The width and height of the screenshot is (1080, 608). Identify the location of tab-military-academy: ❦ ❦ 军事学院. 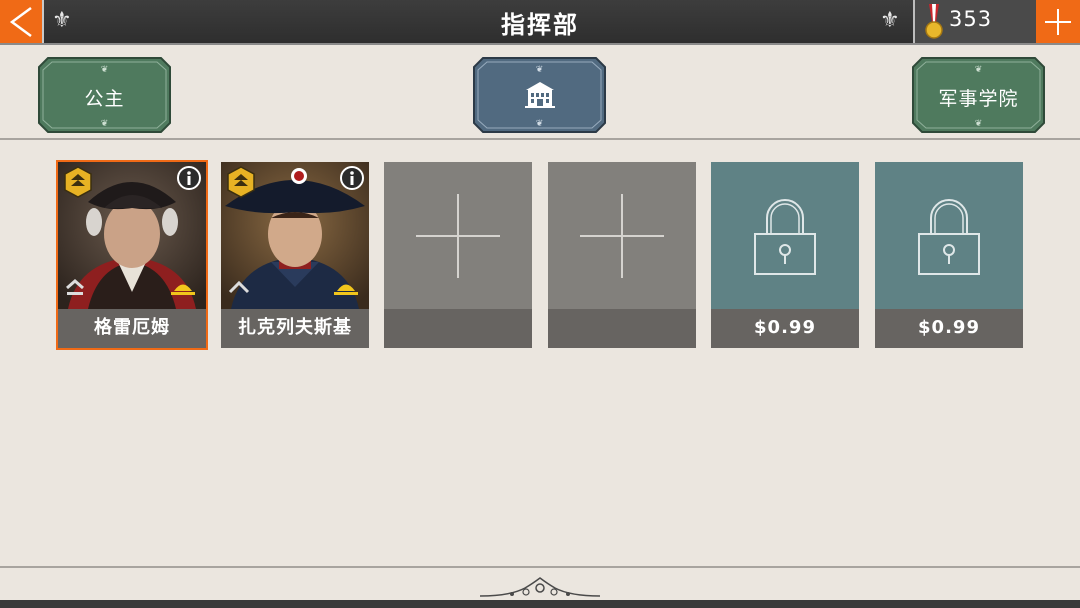
(978, 95).